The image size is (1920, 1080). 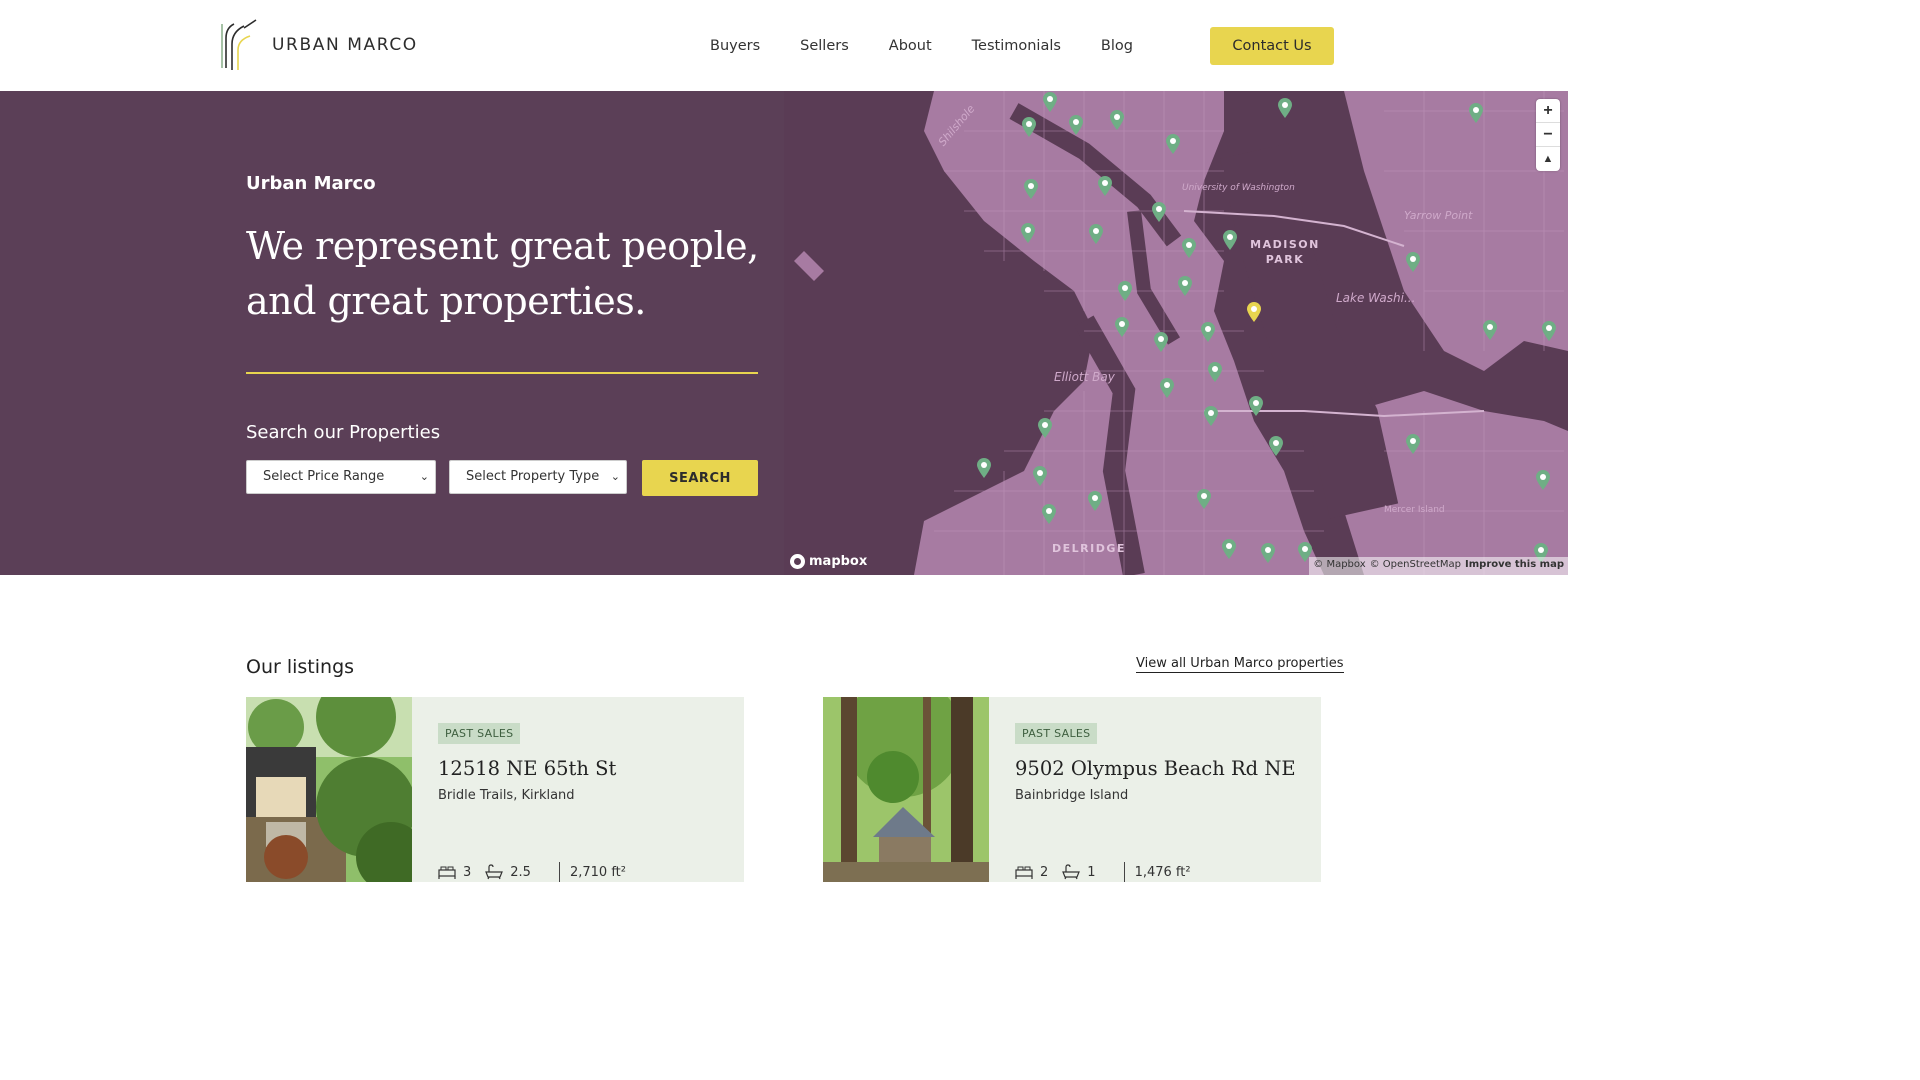 I want to click on nav-about: About, so click(x=910, y=46).